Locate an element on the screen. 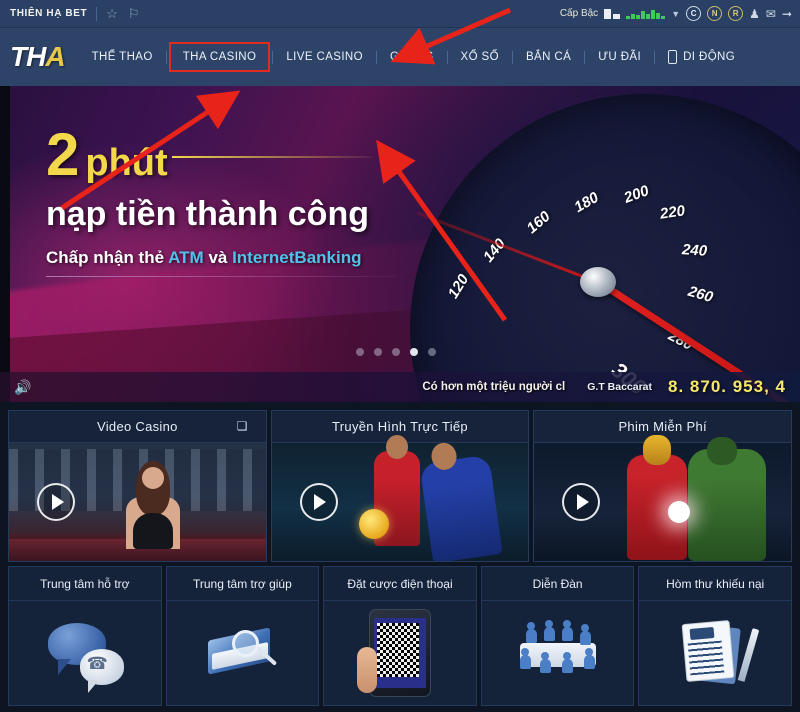  expand-icon: ❏ is located at coordinates (243, 426).